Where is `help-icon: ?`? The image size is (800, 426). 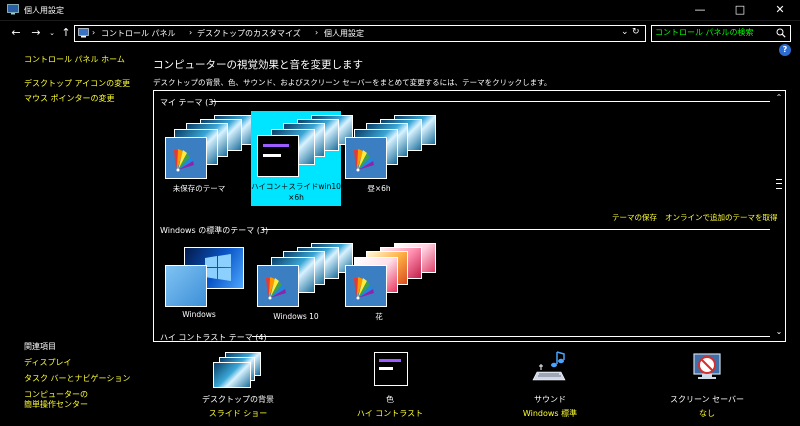
help-icon: ? is located at coordinates (785, 50).